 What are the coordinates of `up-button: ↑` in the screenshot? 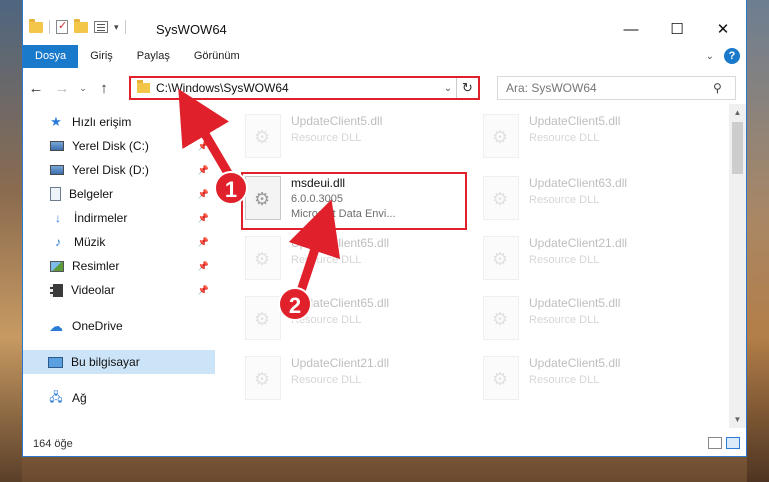 It's located at (104, 88).